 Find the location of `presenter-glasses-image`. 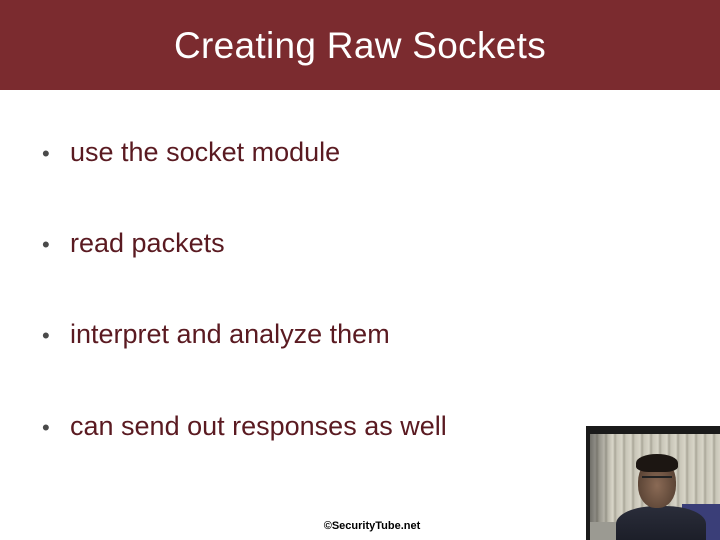

presenter-glasses-image is located at coordinates (657, 480).